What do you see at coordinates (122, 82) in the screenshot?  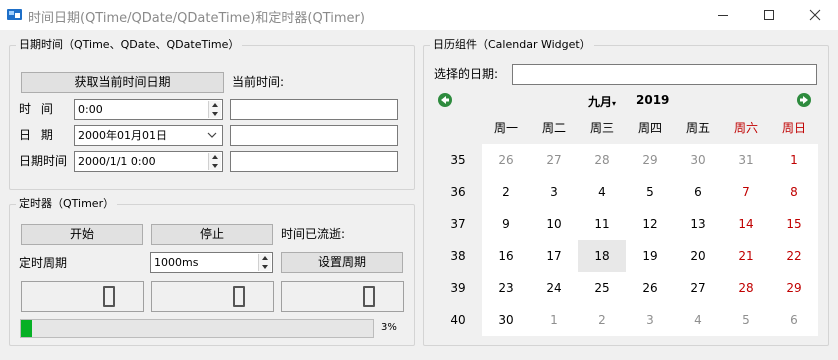 I see `get-current-datetime-button: 获取当前时间日期` at bounding box center [122, 82].